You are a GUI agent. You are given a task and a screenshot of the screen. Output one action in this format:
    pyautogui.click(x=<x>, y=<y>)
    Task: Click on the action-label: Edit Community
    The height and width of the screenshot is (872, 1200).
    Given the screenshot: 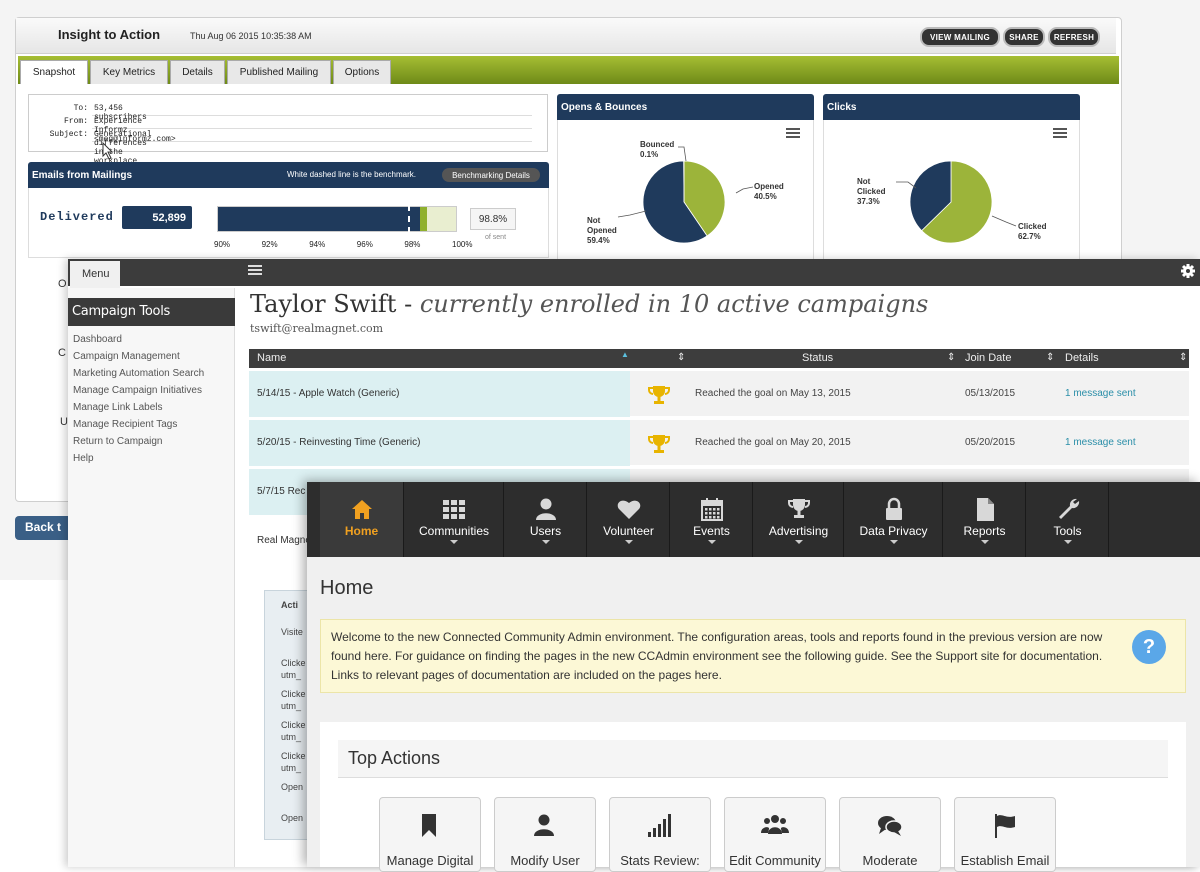 What is the action you would take?
    pyautogui.click(x=775, y=860)
    